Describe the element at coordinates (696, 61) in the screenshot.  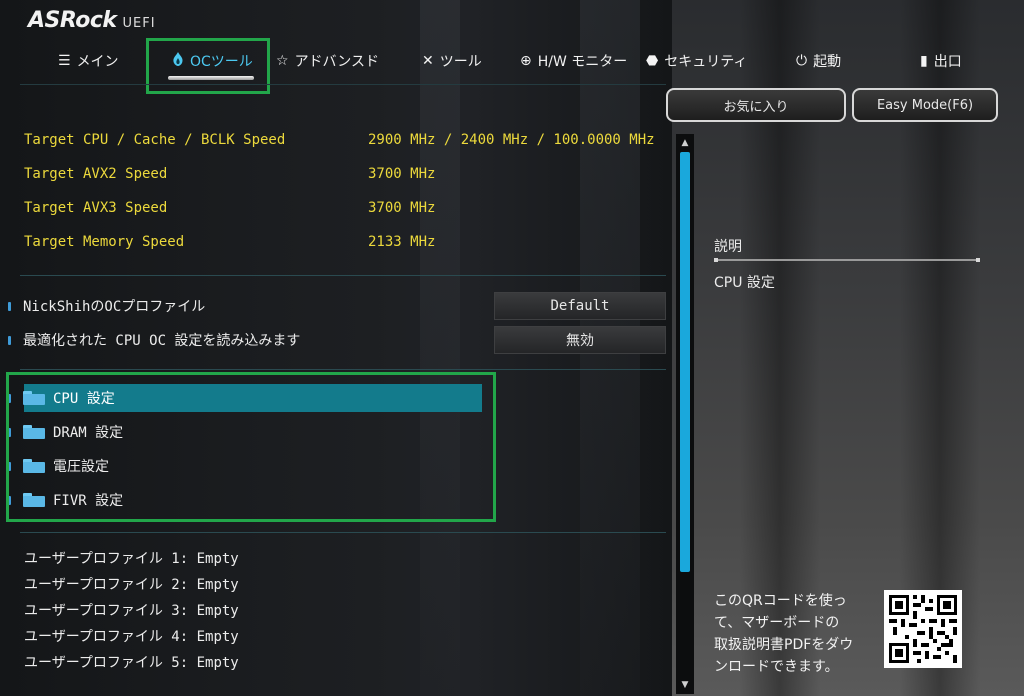
I see `tab-security: ⬣ セキュリティ` at that location.